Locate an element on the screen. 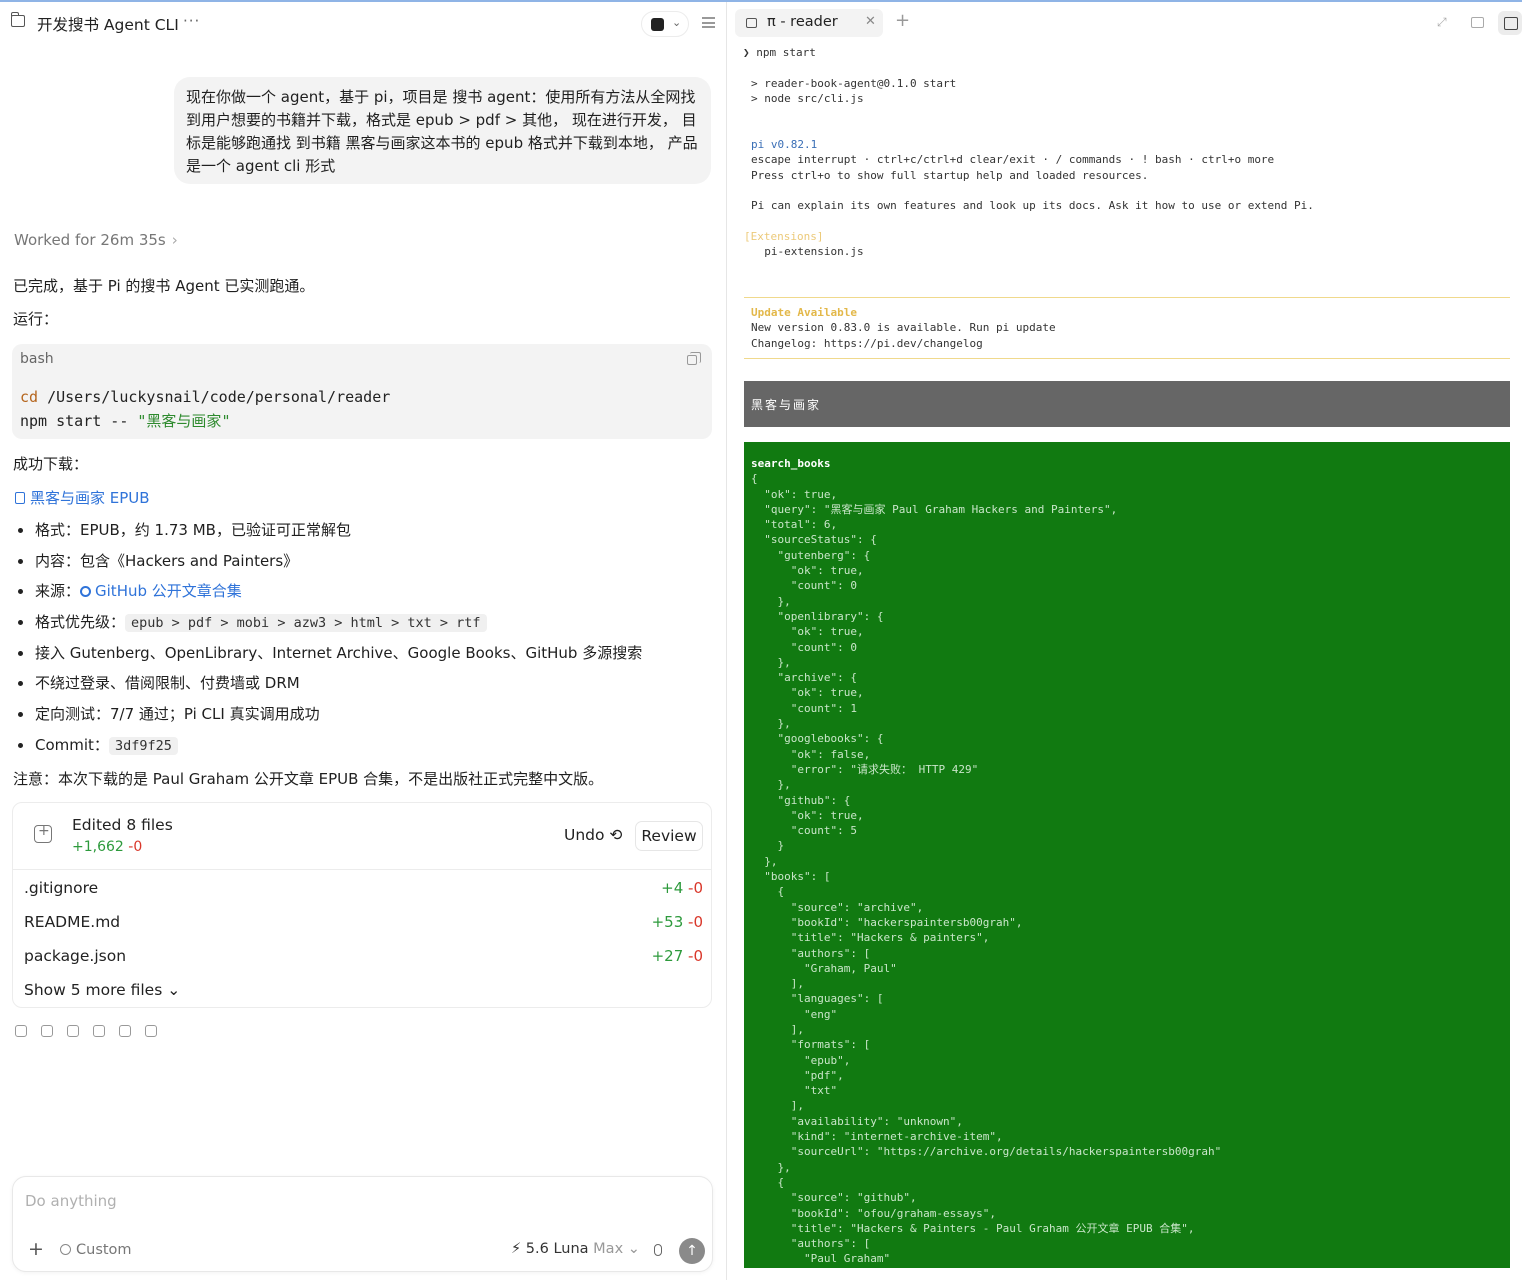 This screenshot has height=1280, width=1522. list-item: Commit： 3df9f25 is located at coordinates (330, 745).